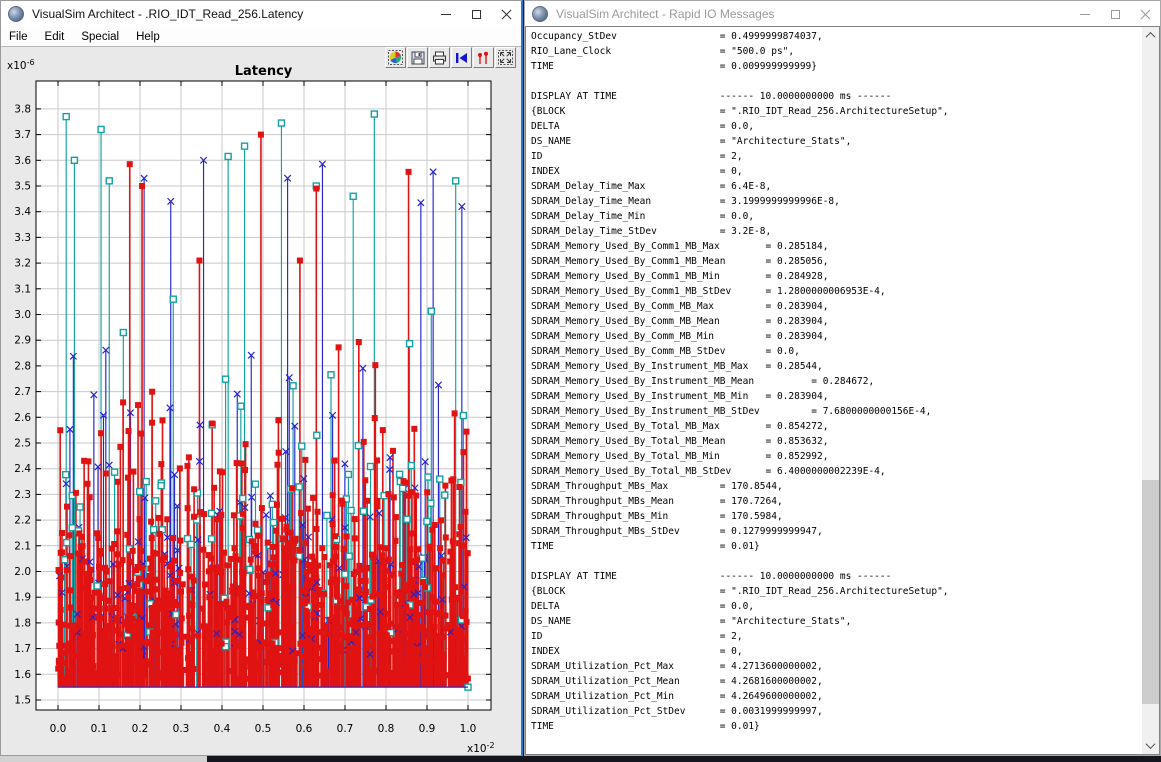 The image size is (1161, 762). Describe the element at coordinates (99, 729) in the screenshot. I see `svg-text: 0.1` at that location.